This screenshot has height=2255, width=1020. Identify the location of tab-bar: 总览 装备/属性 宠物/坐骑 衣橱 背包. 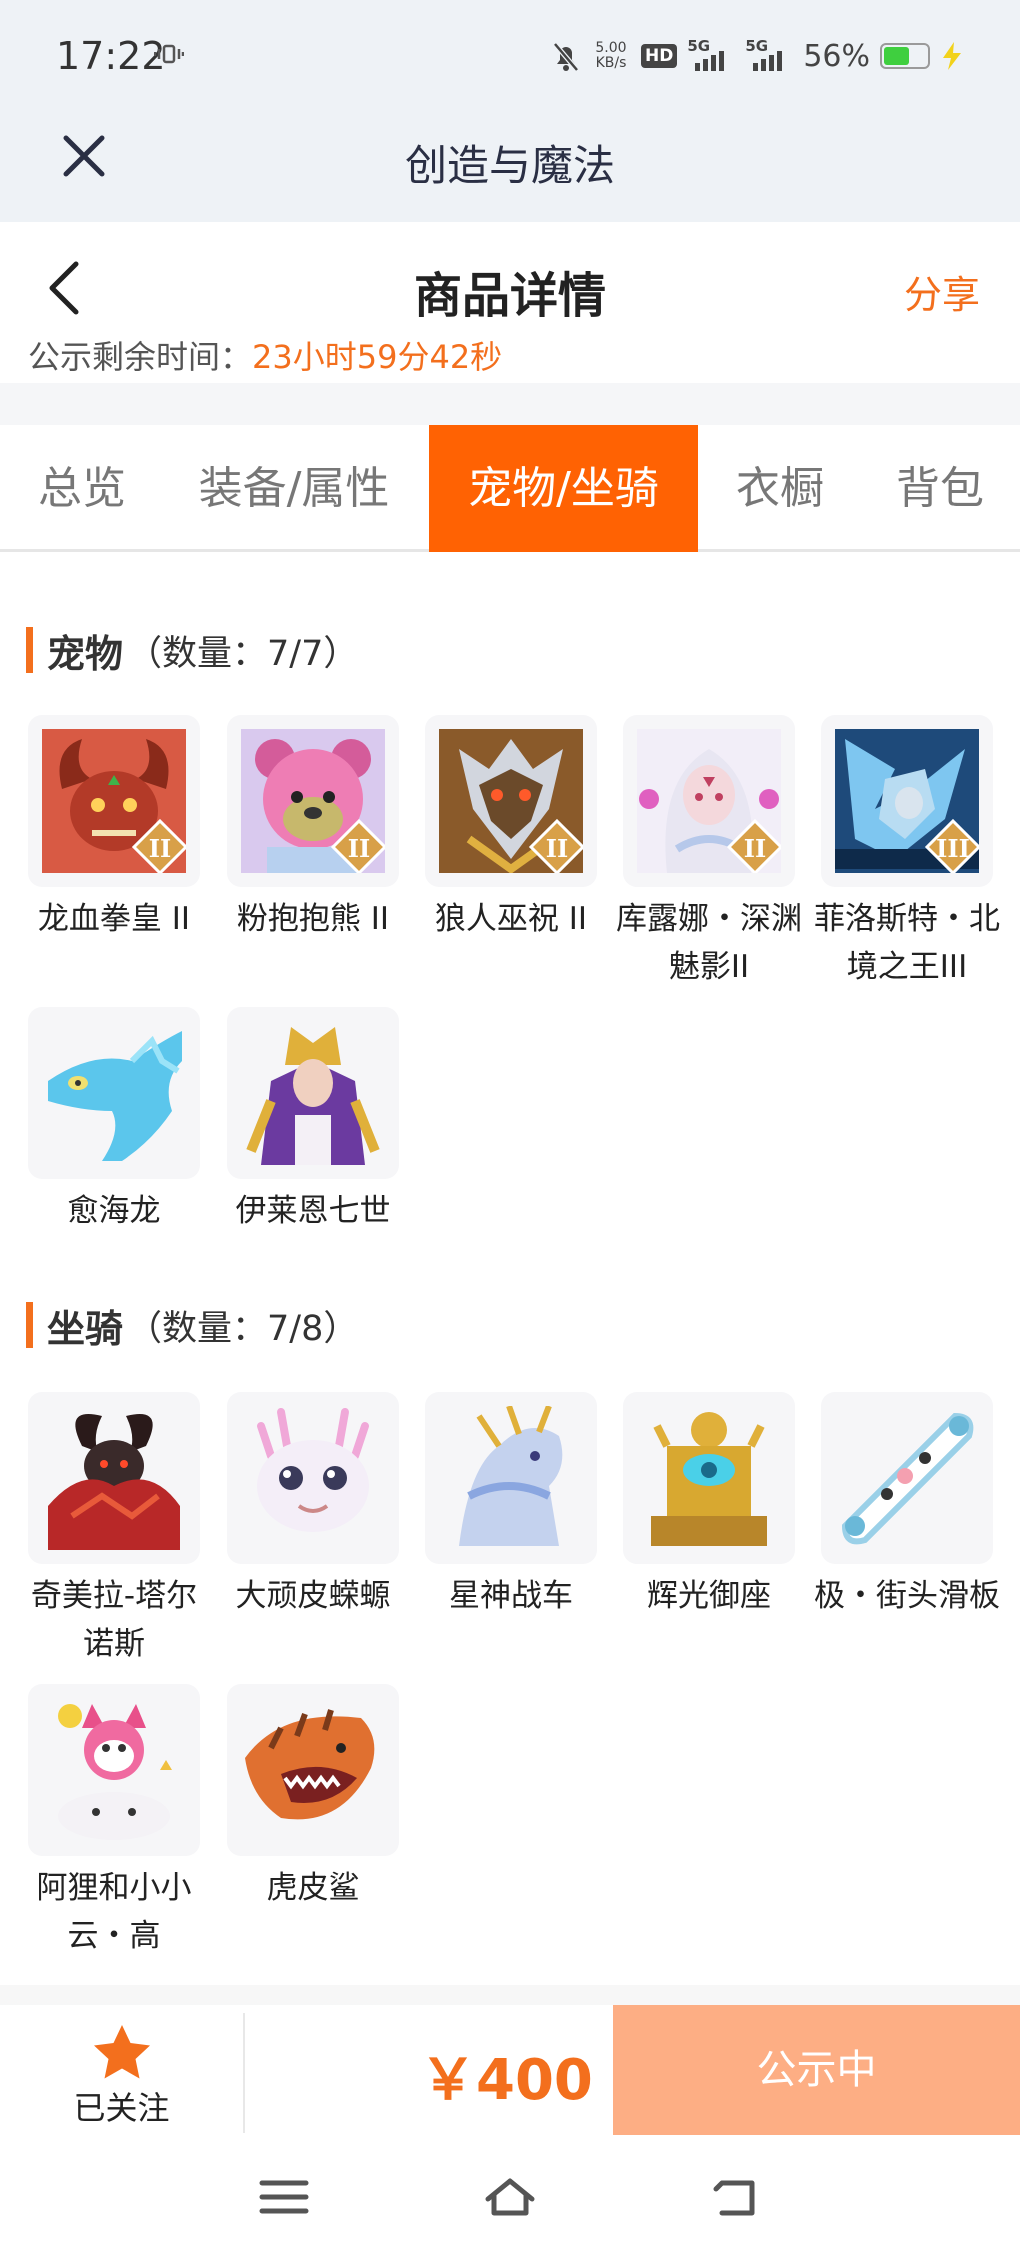
(510, 488).